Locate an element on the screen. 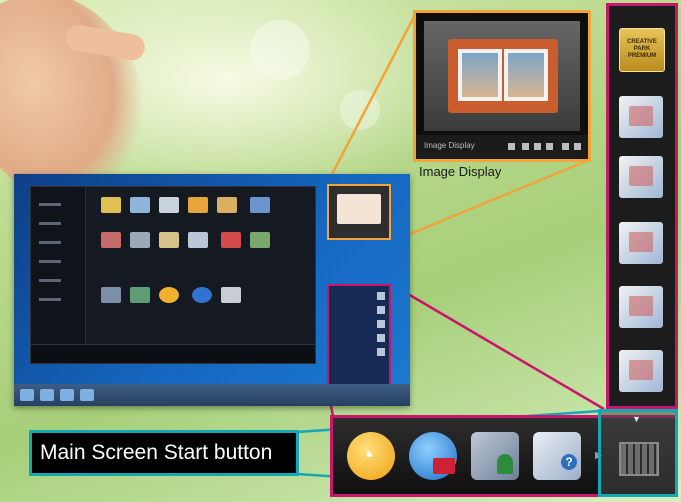 The width and height of the screenshot is (681, 502). photo-frame is located at coordinates (503, 76).